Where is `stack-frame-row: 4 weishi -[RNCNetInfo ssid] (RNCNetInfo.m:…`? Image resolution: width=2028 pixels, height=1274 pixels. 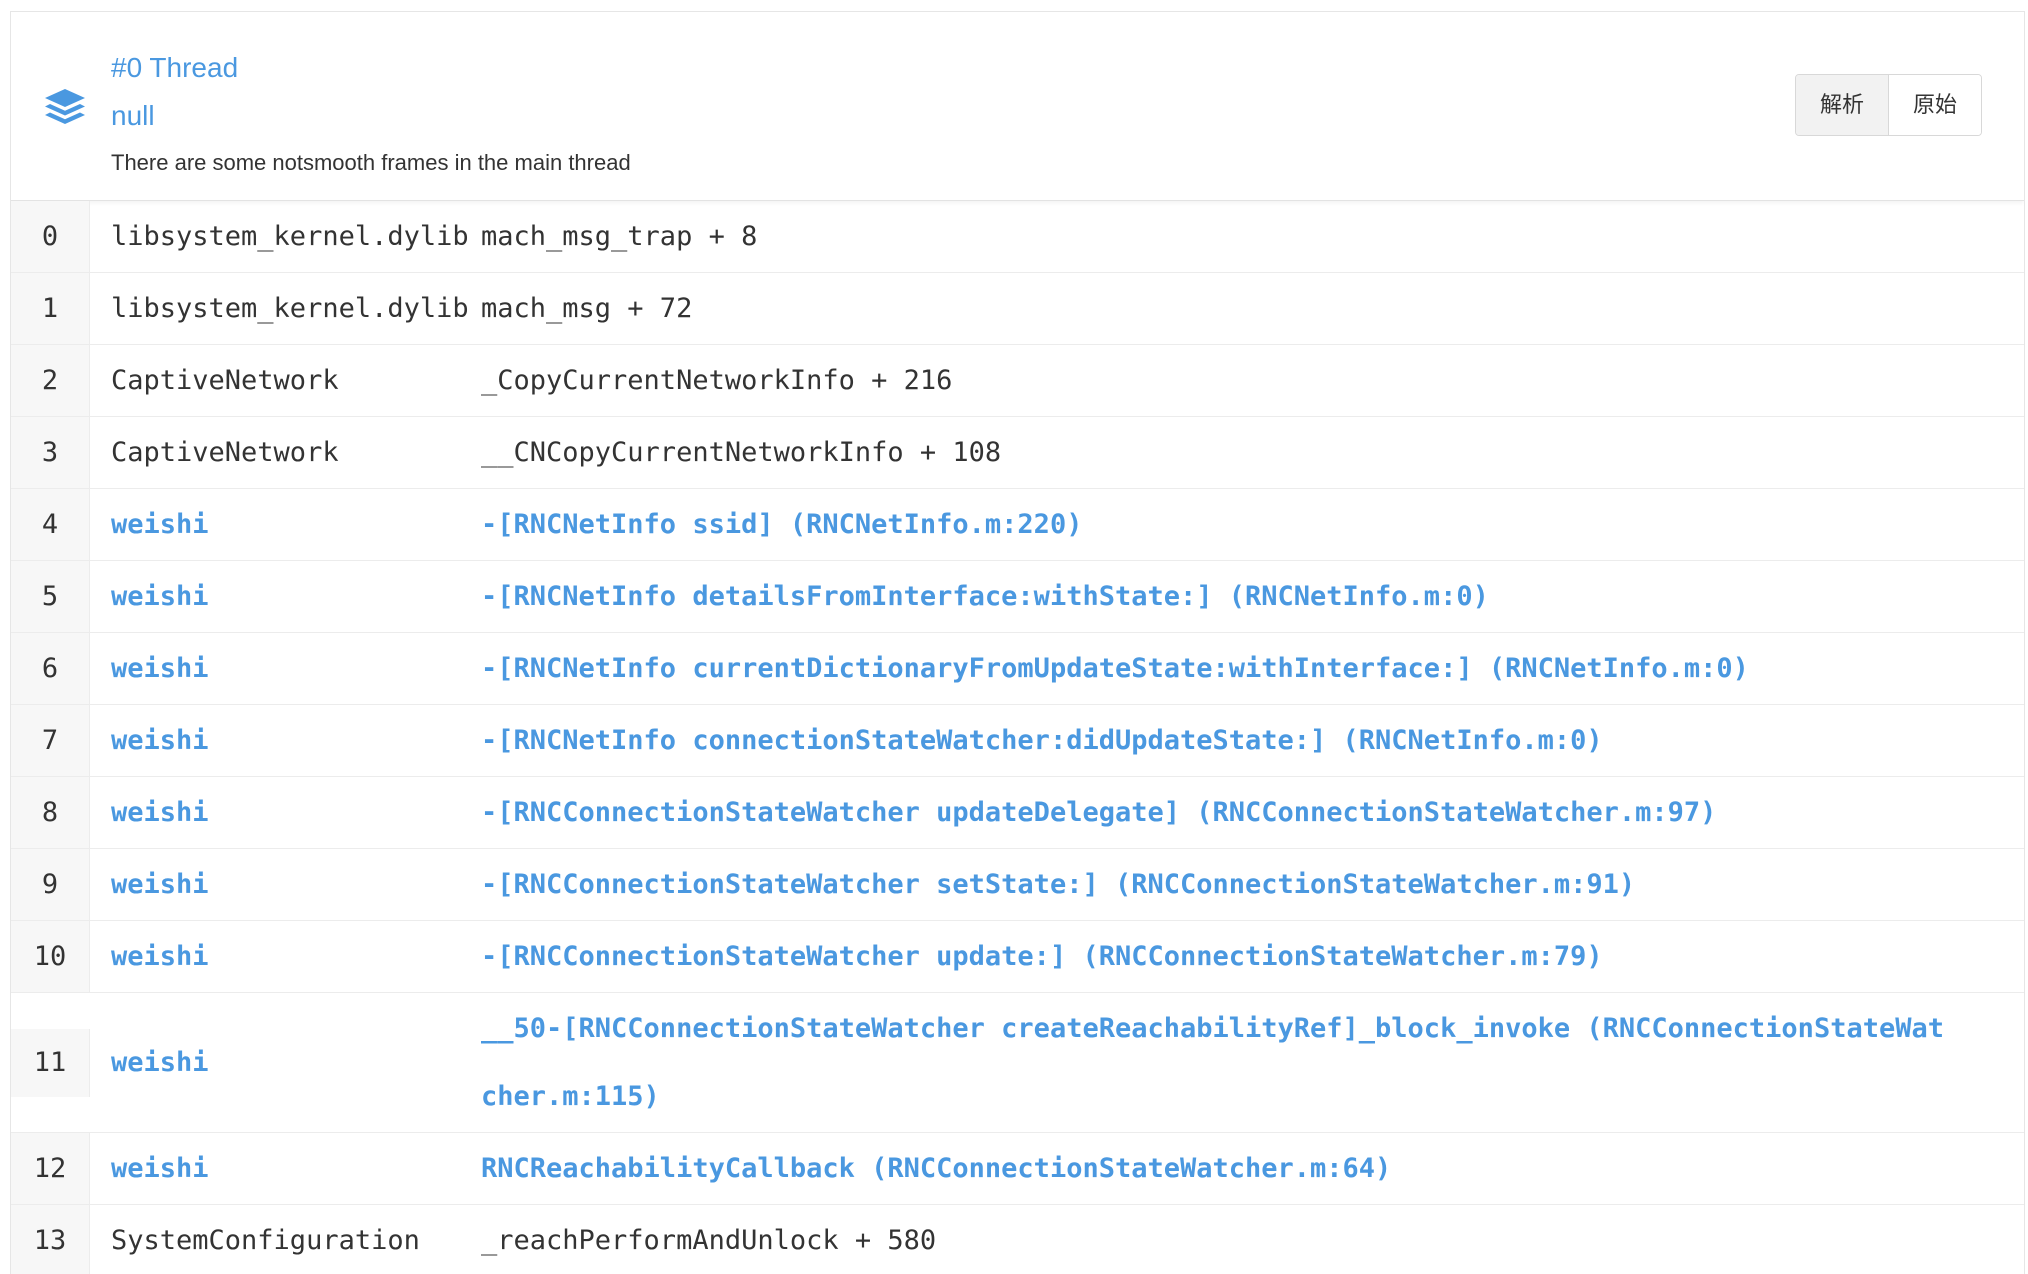 stack-frame-row: 4 weishi -[RNCNetInfo ssid] (RNCNetInfo.m:… is located at coordinates (1017, 525).